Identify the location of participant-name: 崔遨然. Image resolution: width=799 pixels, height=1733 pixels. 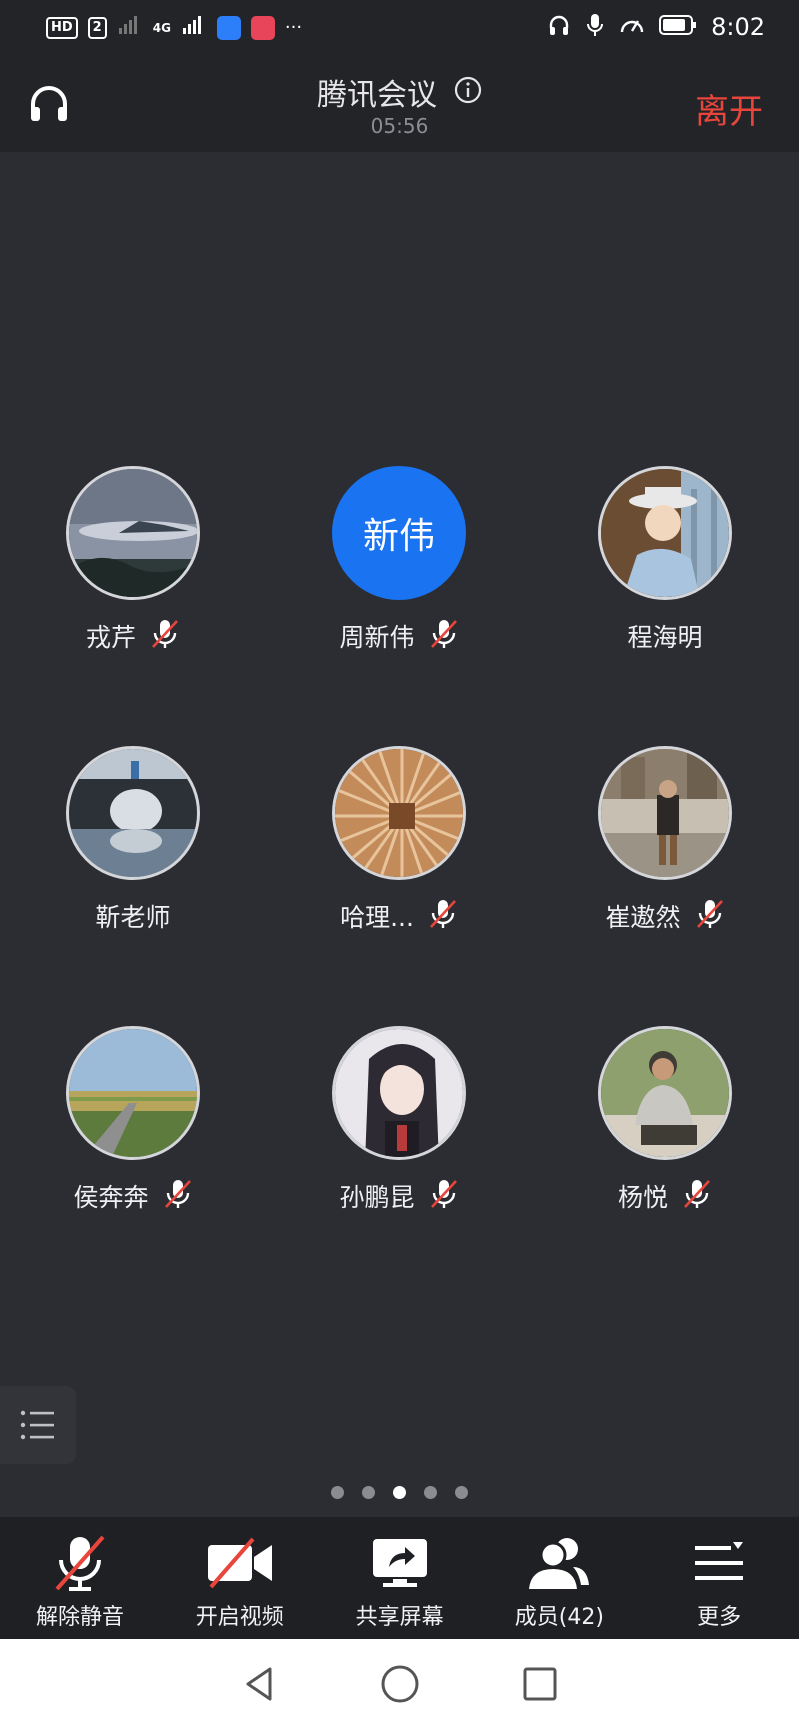
(643, 917).